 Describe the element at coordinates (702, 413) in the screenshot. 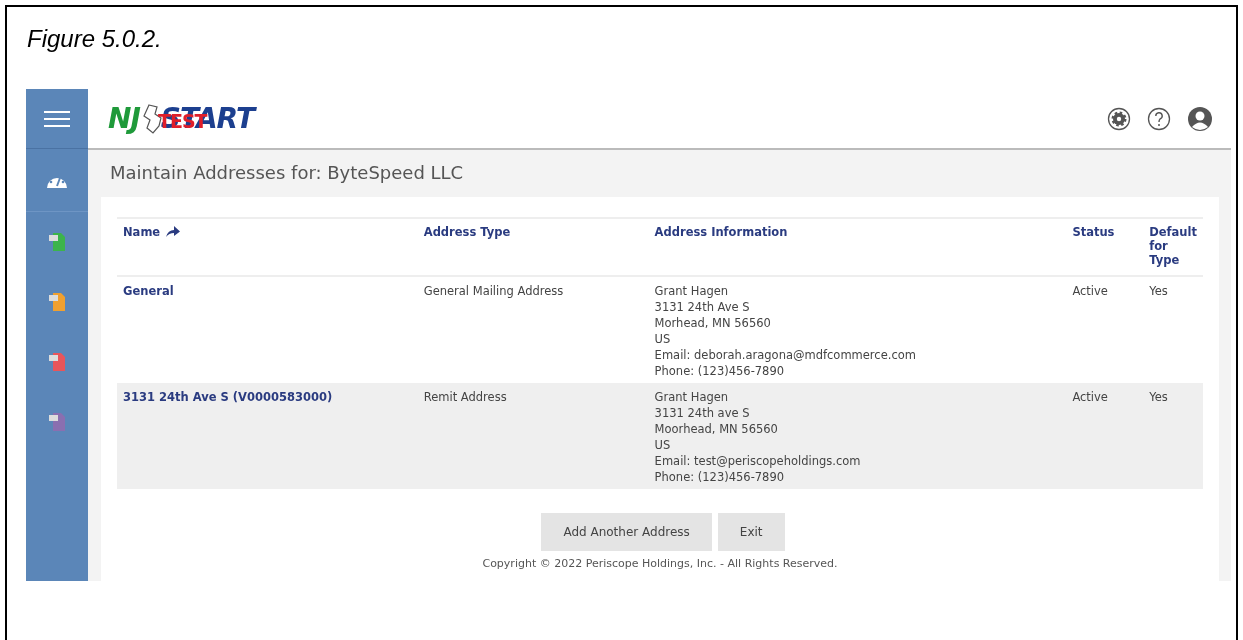

I see `address-line: 3131 24th ave S` at that location.